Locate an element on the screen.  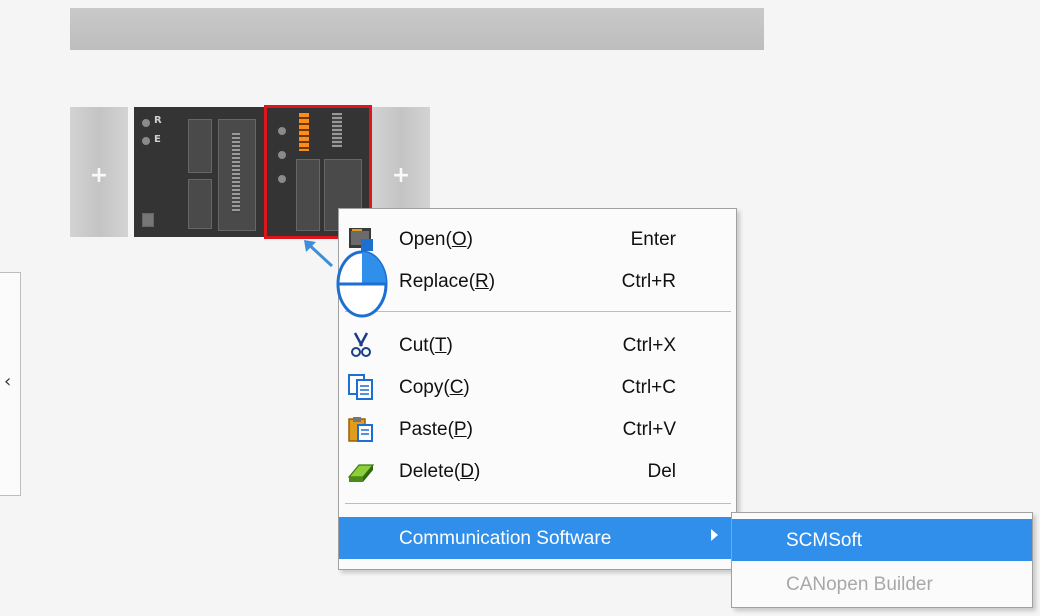
menu-item-label: Communication Software is located at coordinates (505, 538).